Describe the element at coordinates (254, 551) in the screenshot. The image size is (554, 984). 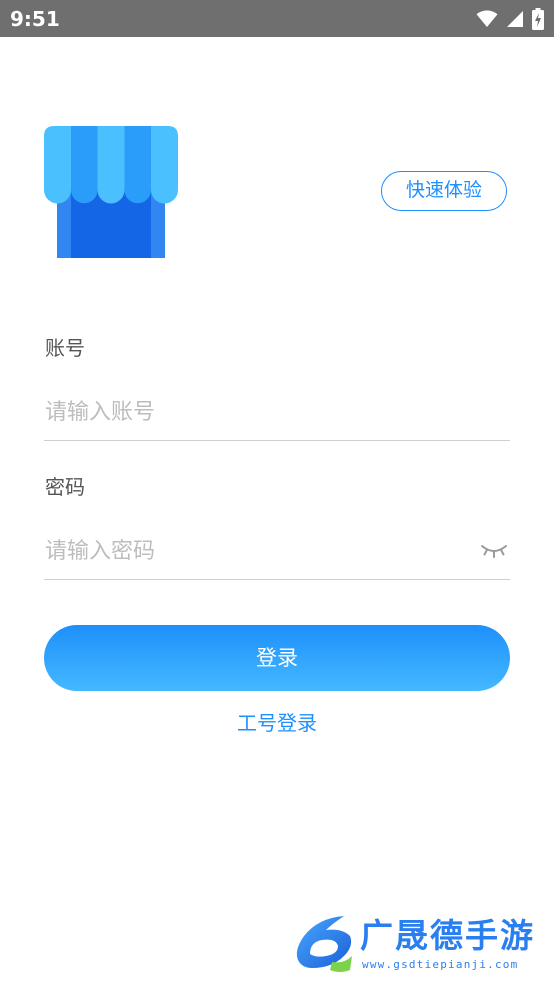
I see `password-input` at that location.